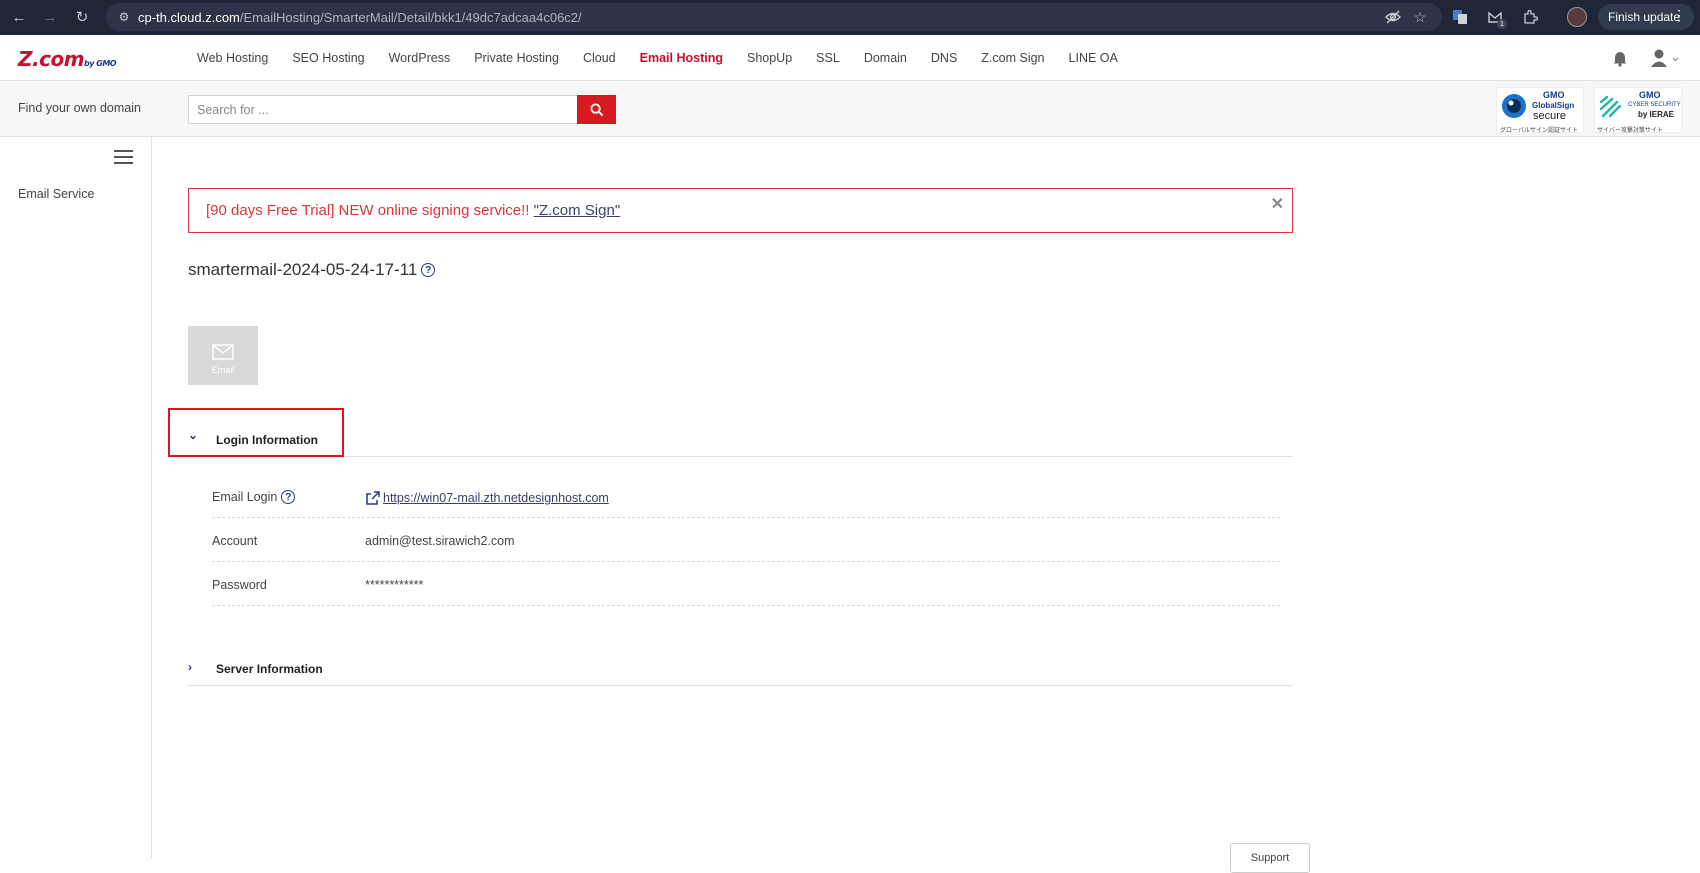 The image size is (1700, 873). Describe the element at coordinates (769, 58) in the screenshot. I see `nav-shopup: ShopUp` at that location.